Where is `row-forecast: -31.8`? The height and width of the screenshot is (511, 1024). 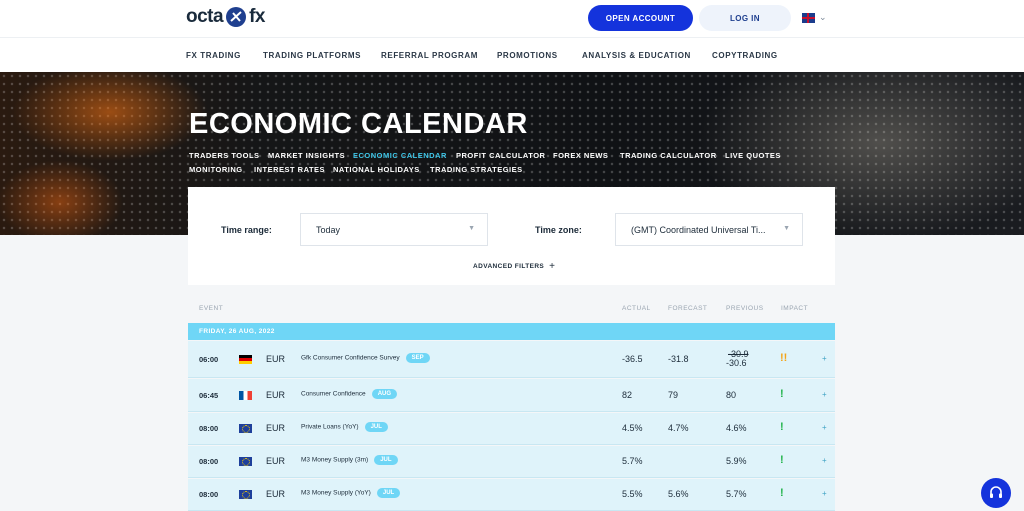 row-forecast: -31.8 is located at coordinates (678, 359).